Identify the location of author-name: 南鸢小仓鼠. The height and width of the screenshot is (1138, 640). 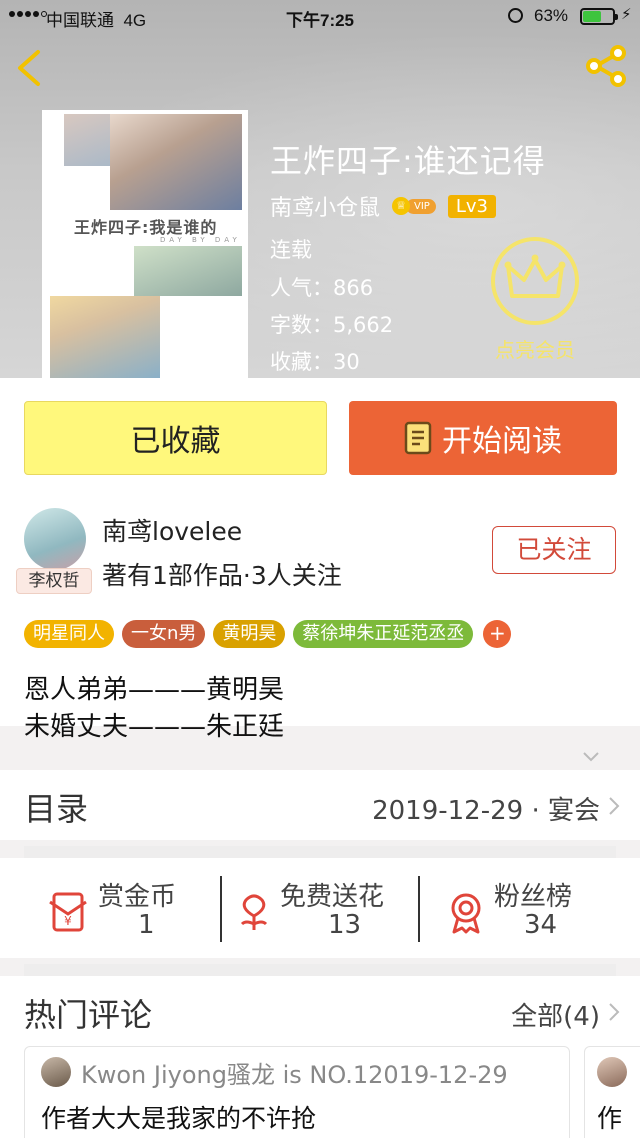
(325, 206).